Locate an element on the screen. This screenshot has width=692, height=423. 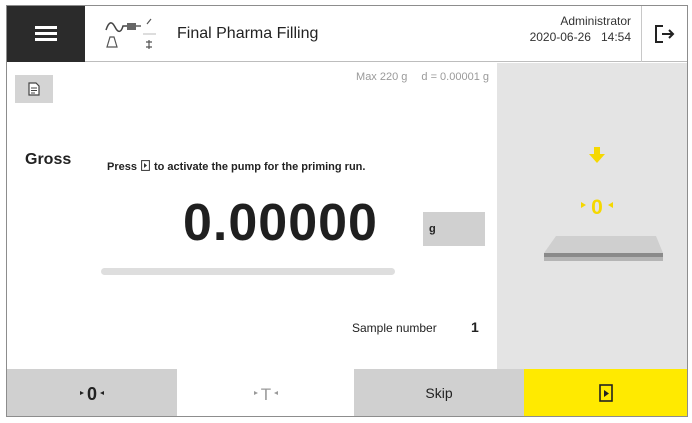
info-document-button is located at coordinates (34, 89).